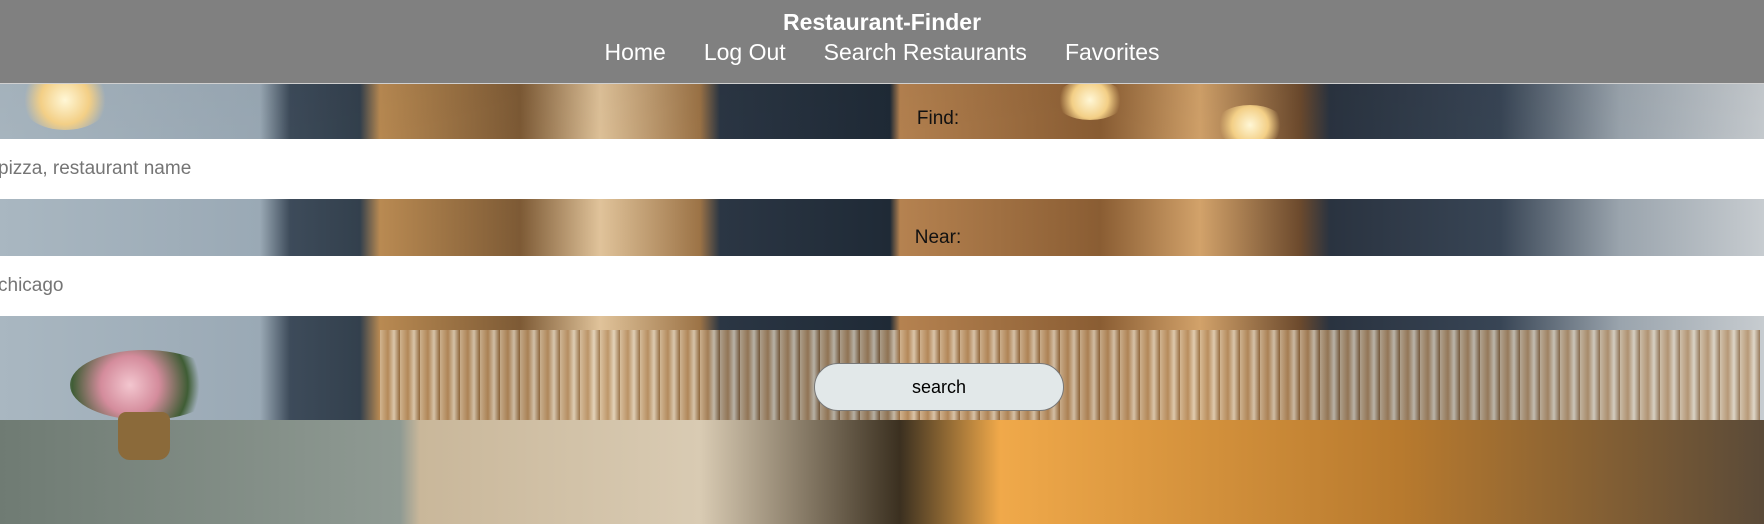  What do you see at coordinates (938, 118) in the screenshot?
I see `find-label: Find:` at bounding box center [938, 118].